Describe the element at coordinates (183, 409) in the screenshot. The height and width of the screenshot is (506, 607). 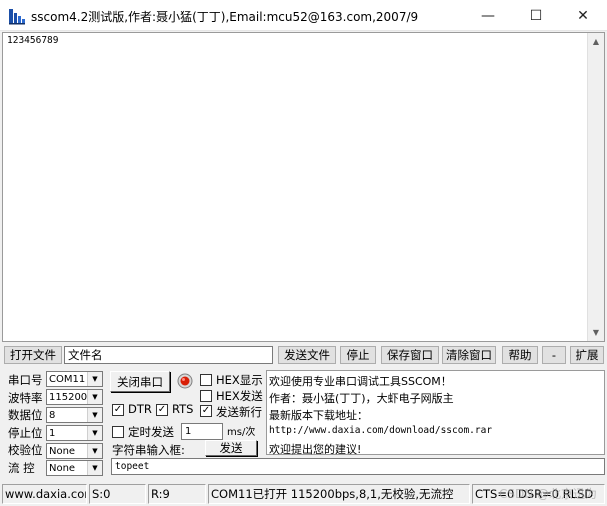
I see `rts-label: RTS` at that location.